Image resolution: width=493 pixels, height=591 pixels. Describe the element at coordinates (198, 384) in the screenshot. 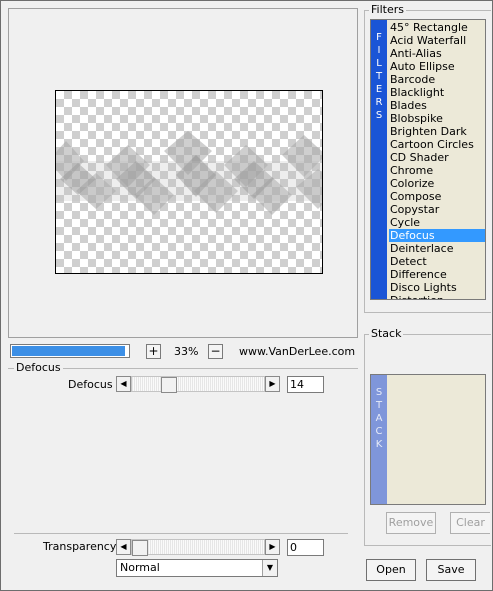

I see `defocus-slider` at that location.